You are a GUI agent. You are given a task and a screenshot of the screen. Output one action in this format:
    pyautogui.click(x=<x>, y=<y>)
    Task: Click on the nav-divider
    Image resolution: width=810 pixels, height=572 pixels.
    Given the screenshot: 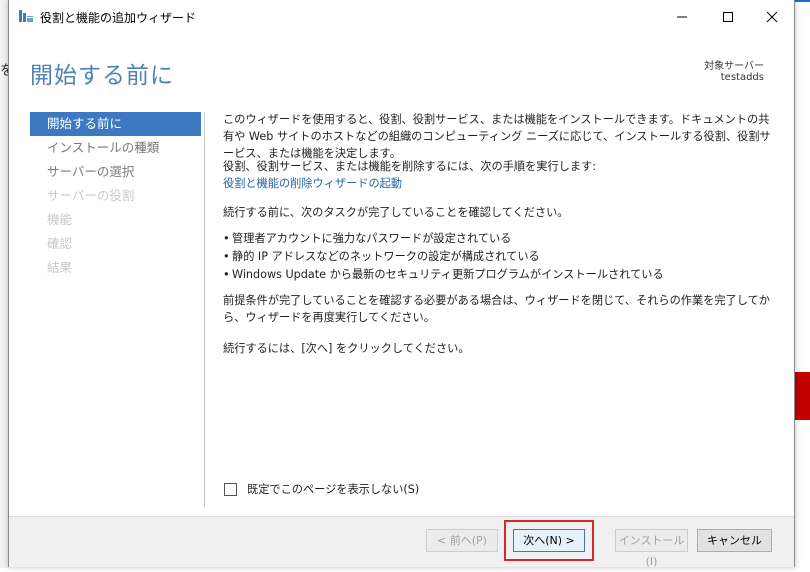 What is the action you would take?
    pyautogui.click(x=204, y=309)
    